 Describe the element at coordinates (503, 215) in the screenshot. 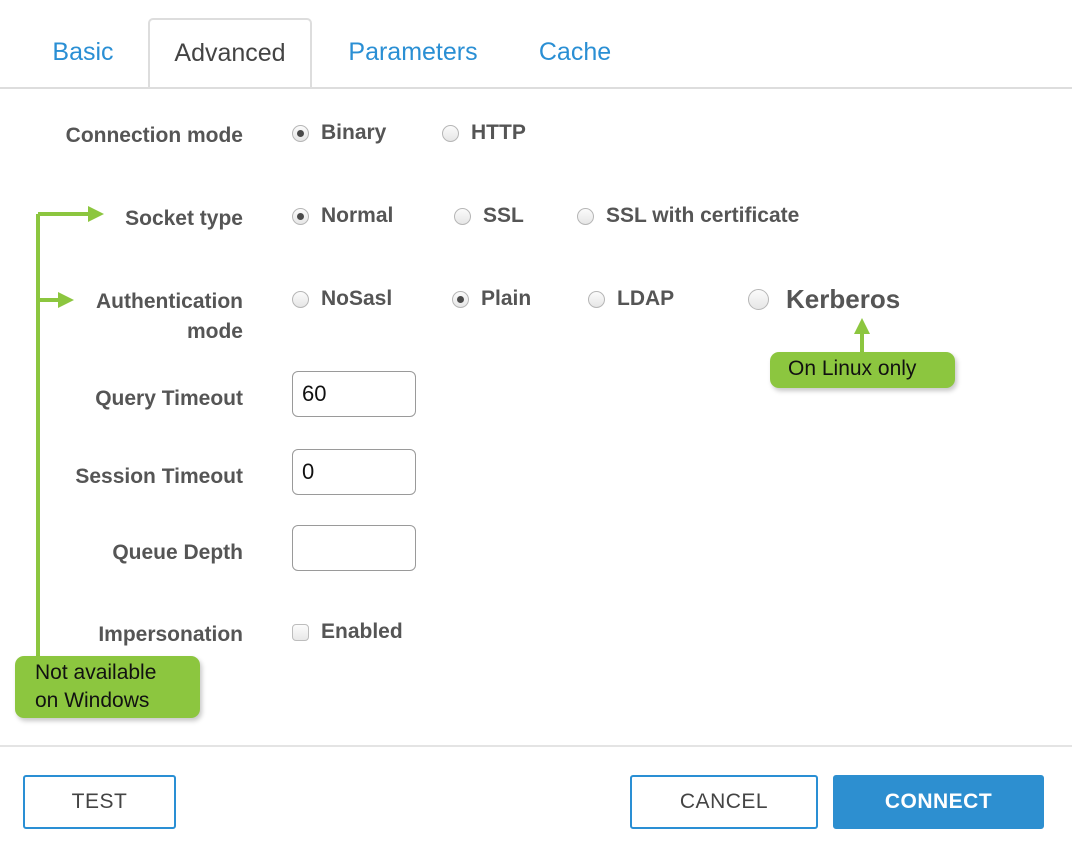

I see `radio-label-ssl: SSL` at that location.